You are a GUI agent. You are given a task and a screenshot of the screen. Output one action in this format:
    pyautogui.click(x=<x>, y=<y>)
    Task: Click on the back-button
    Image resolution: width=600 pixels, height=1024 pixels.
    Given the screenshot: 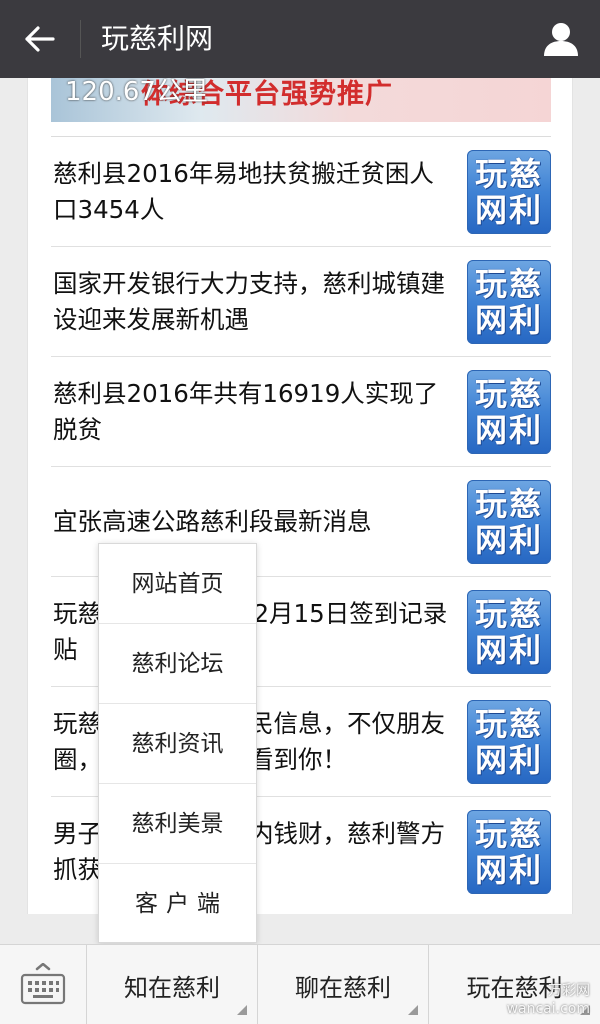 What is the action you would take?
    pyautogui.click(x=40, y=39)
    